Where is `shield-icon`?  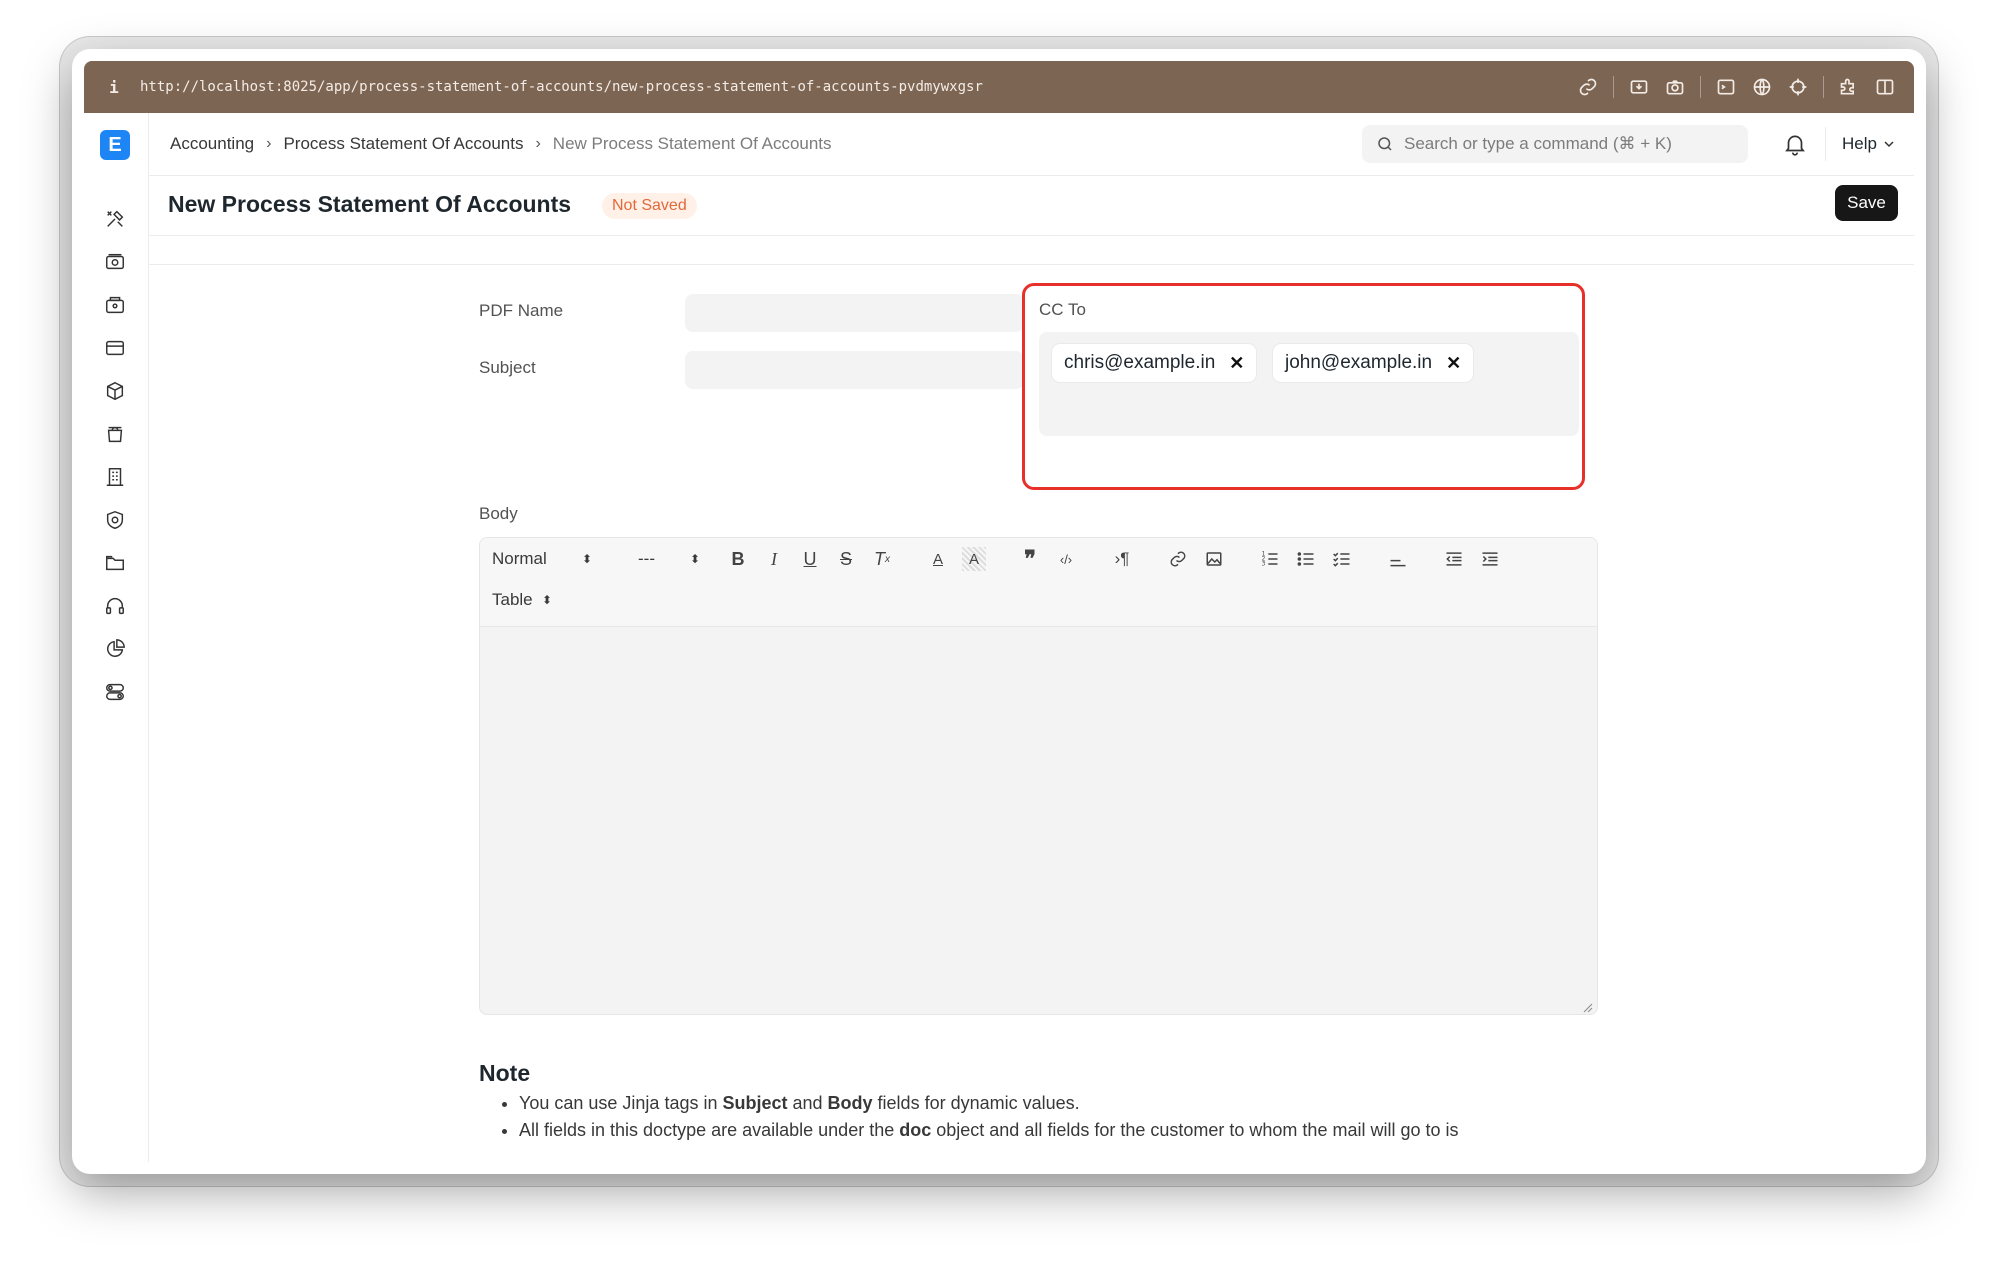 shield-icon is located at coordinates (115, 520).